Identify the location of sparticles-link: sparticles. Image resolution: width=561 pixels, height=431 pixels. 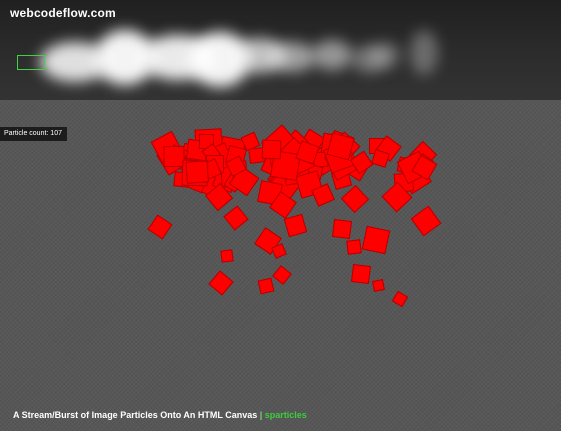
(286, 415).